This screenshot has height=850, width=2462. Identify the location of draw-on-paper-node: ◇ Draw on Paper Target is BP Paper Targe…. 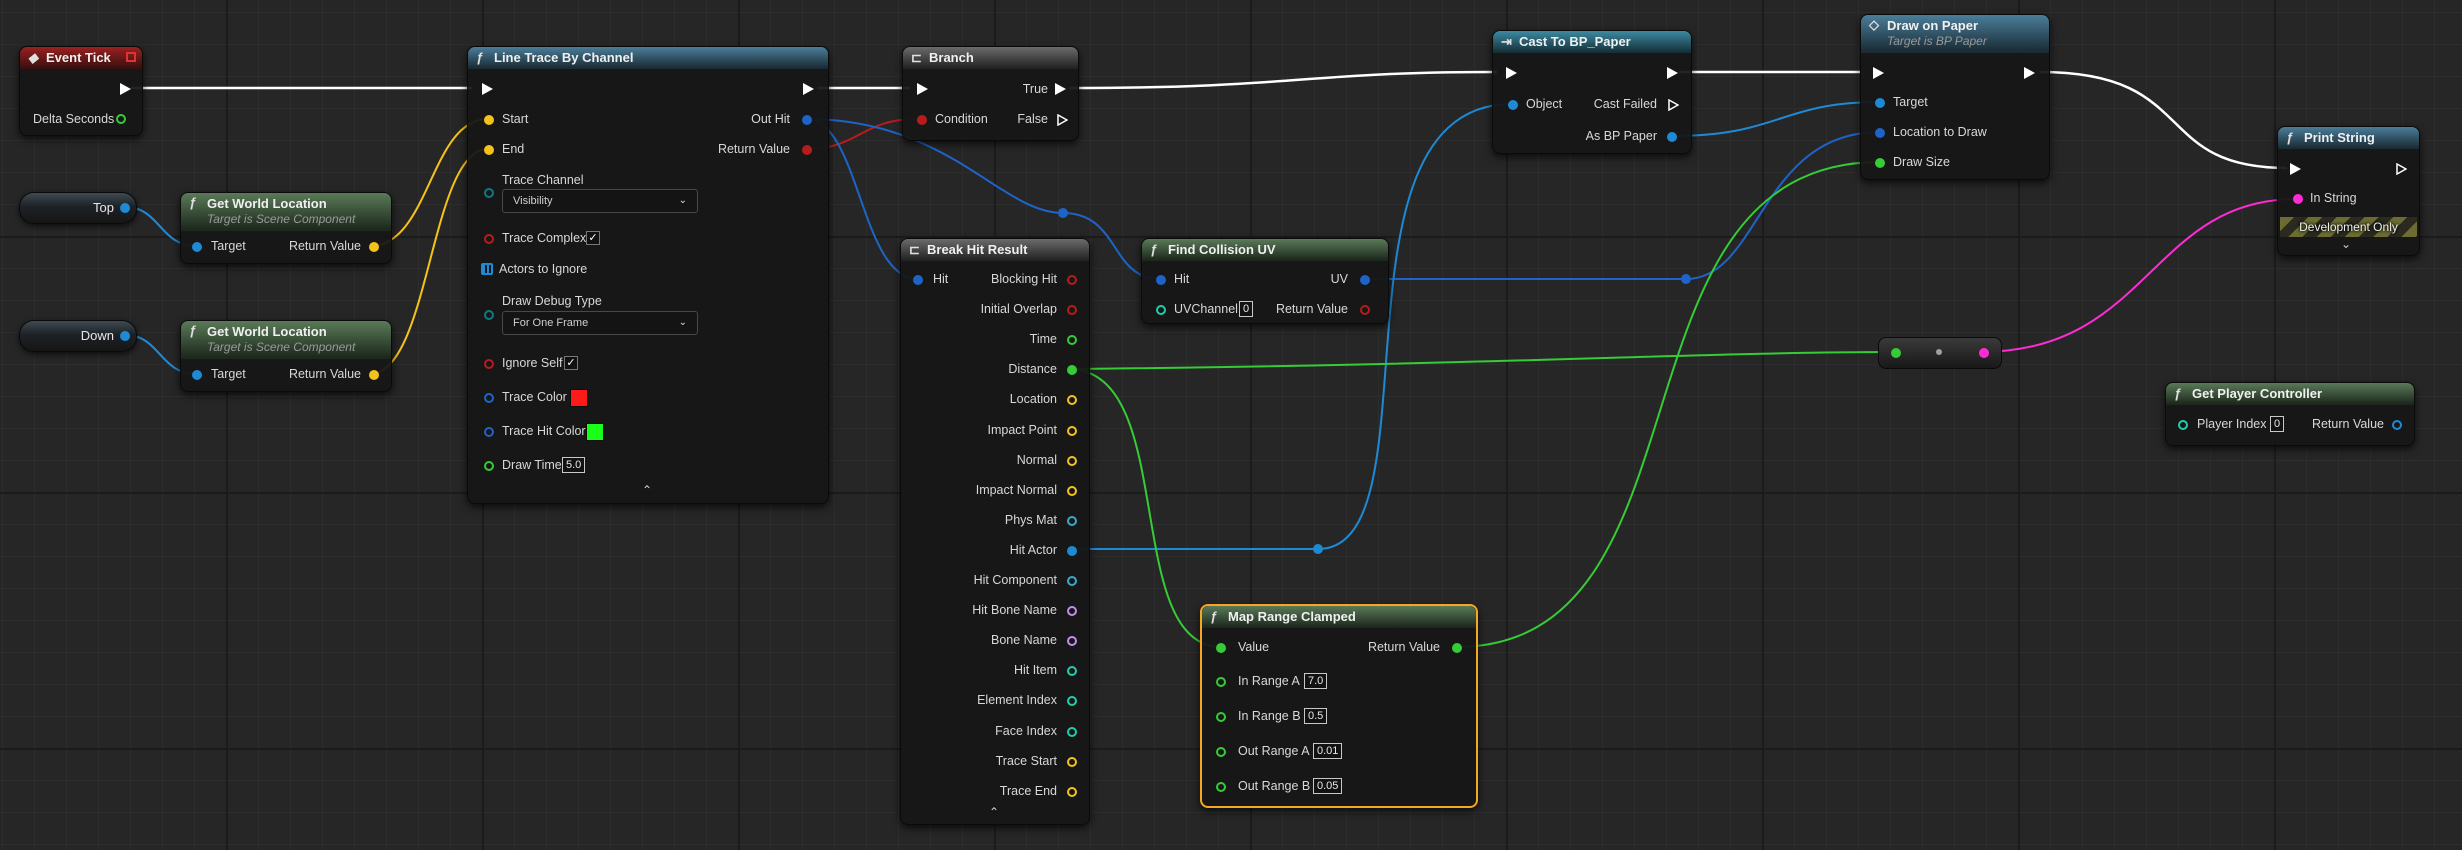
(1955, 97).